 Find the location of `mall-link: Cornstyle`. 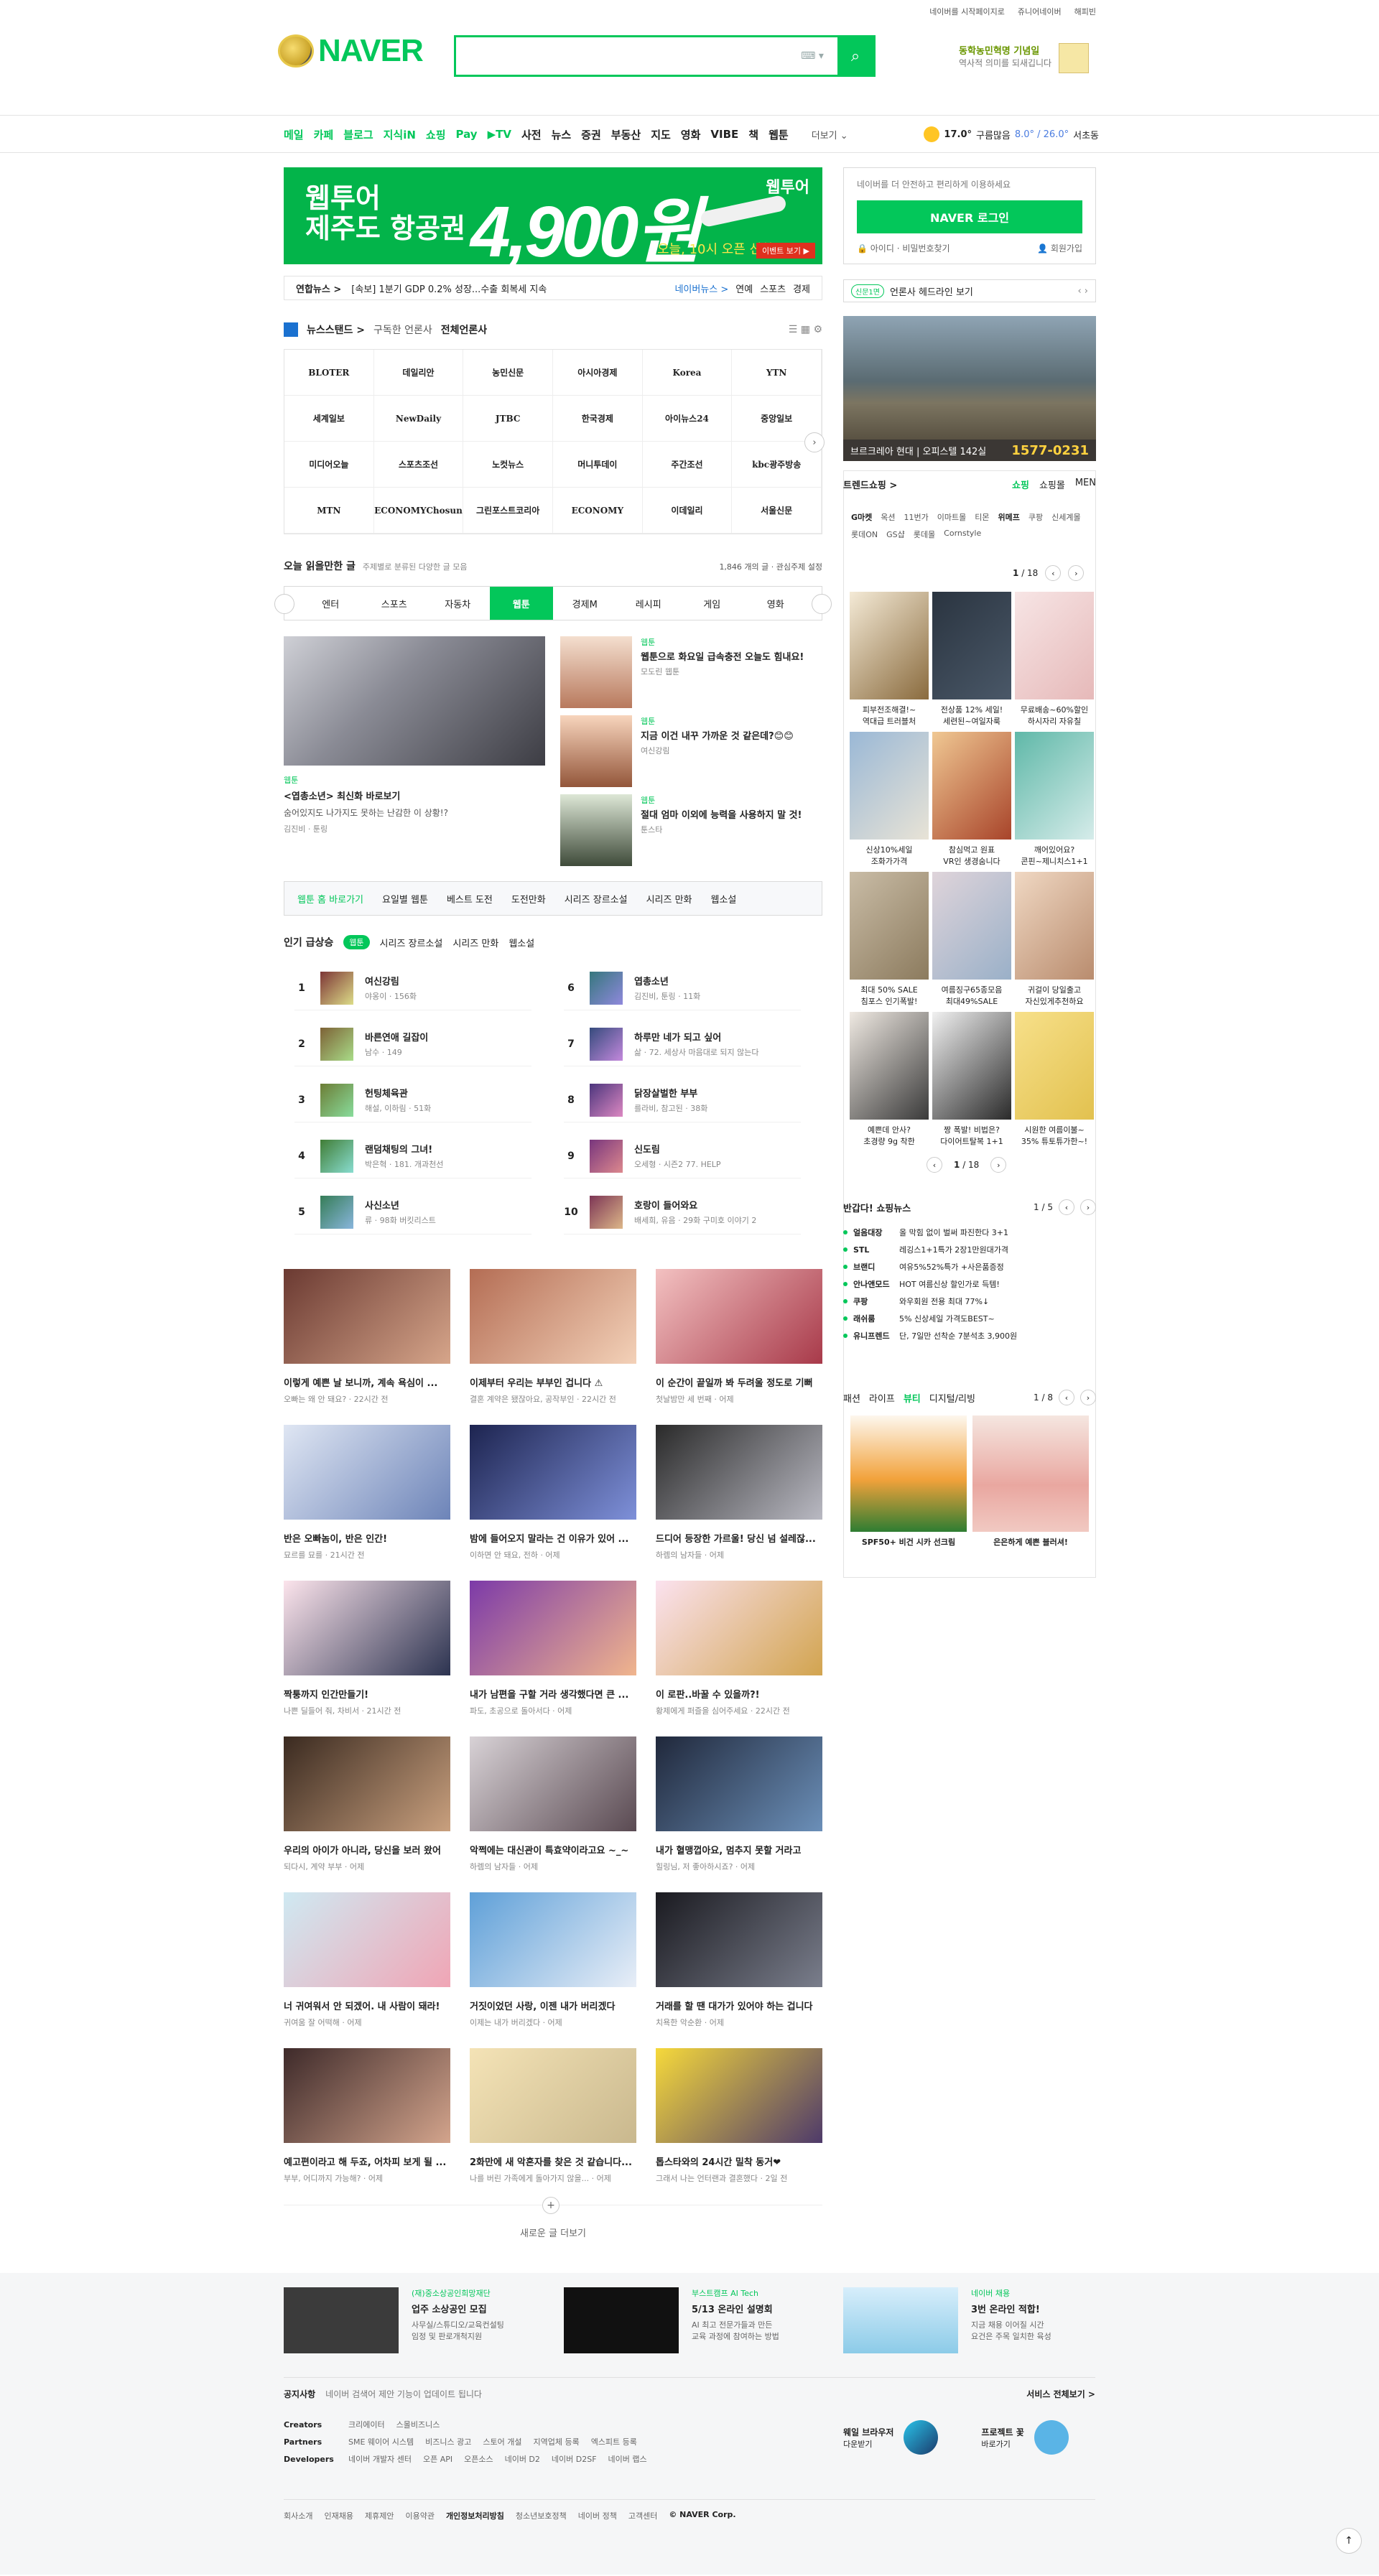

mall-link: Cornstyle is located at coordinates (963, 534).